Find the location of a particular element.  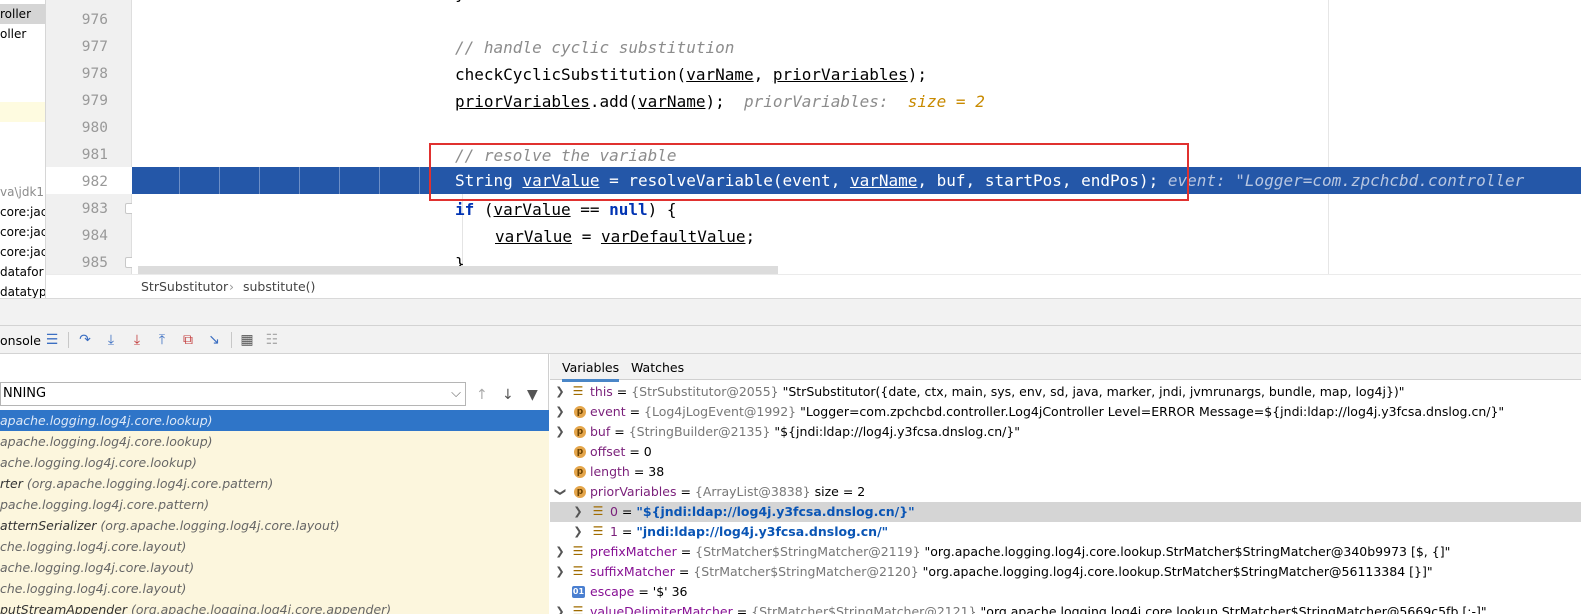

editor-gutter: 976 977 978 979 980 981 982 983 984 985 is located at coordinates (90, 137).